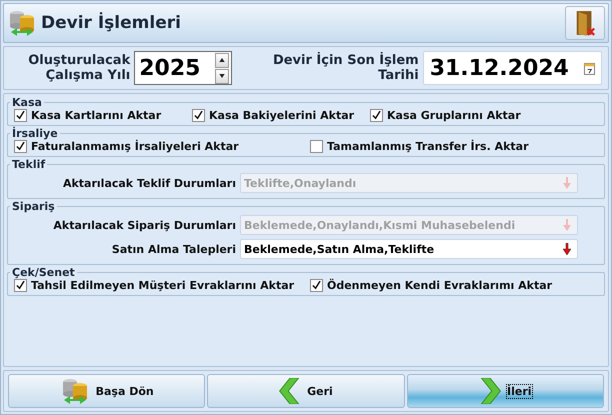 The image size is (612, 415). What do you see at coordinates (345, 68) in the screenshot?
I see `date-label: Devir İçin Son İşlem Tarihi` at bounding box center [345, 68].